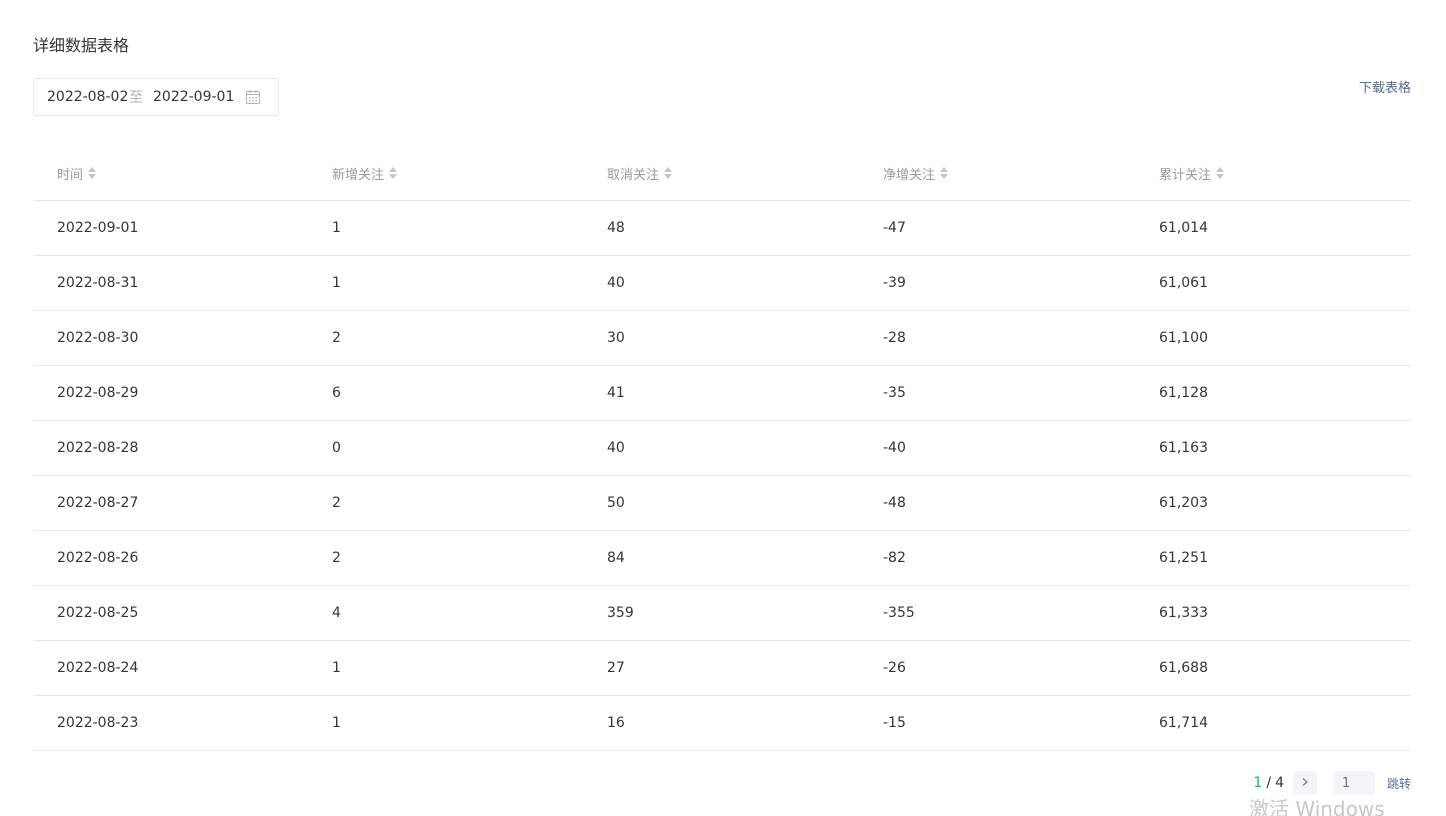  What do you see at coordinates (98, 503) in the screenshot?
I see `cell-date: 2022-08-27` at bounding box center [98, 503].